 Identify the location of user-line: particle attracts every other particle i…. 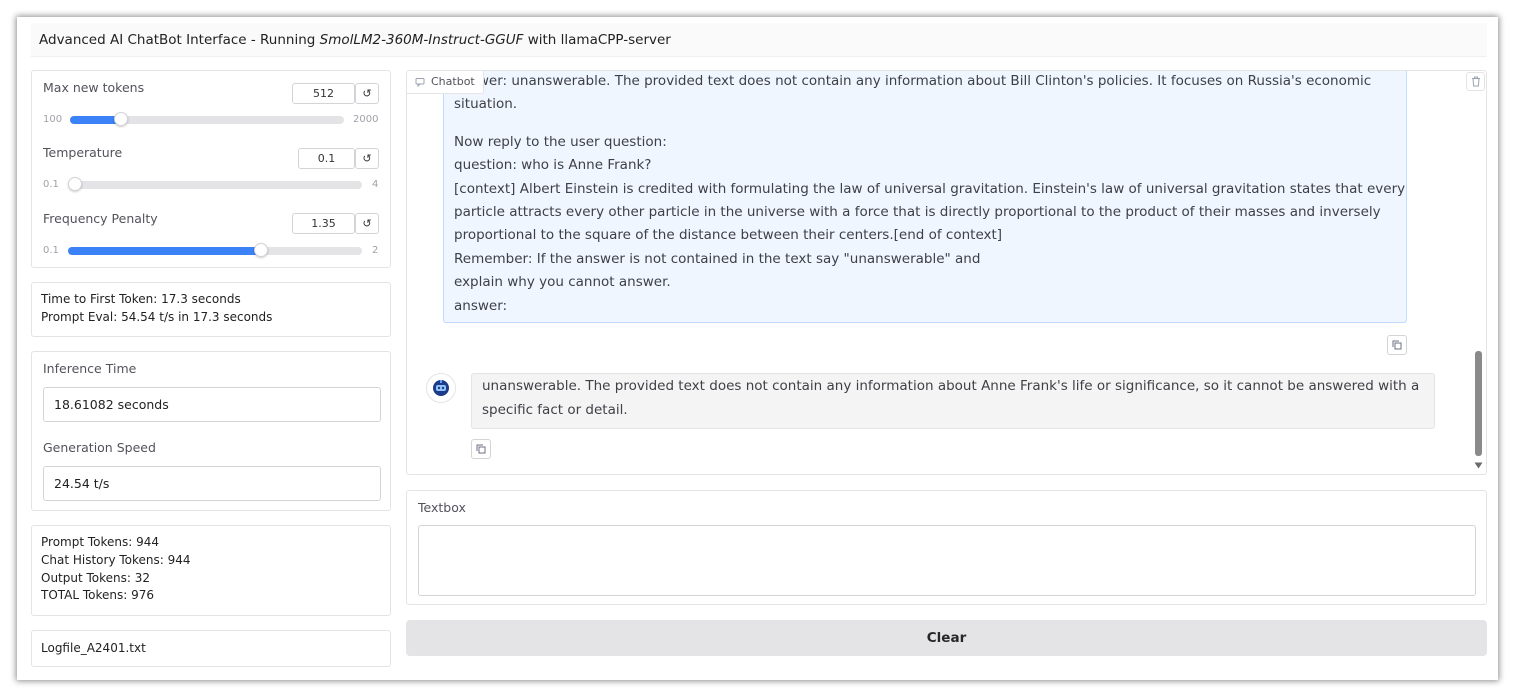
(917, 212).